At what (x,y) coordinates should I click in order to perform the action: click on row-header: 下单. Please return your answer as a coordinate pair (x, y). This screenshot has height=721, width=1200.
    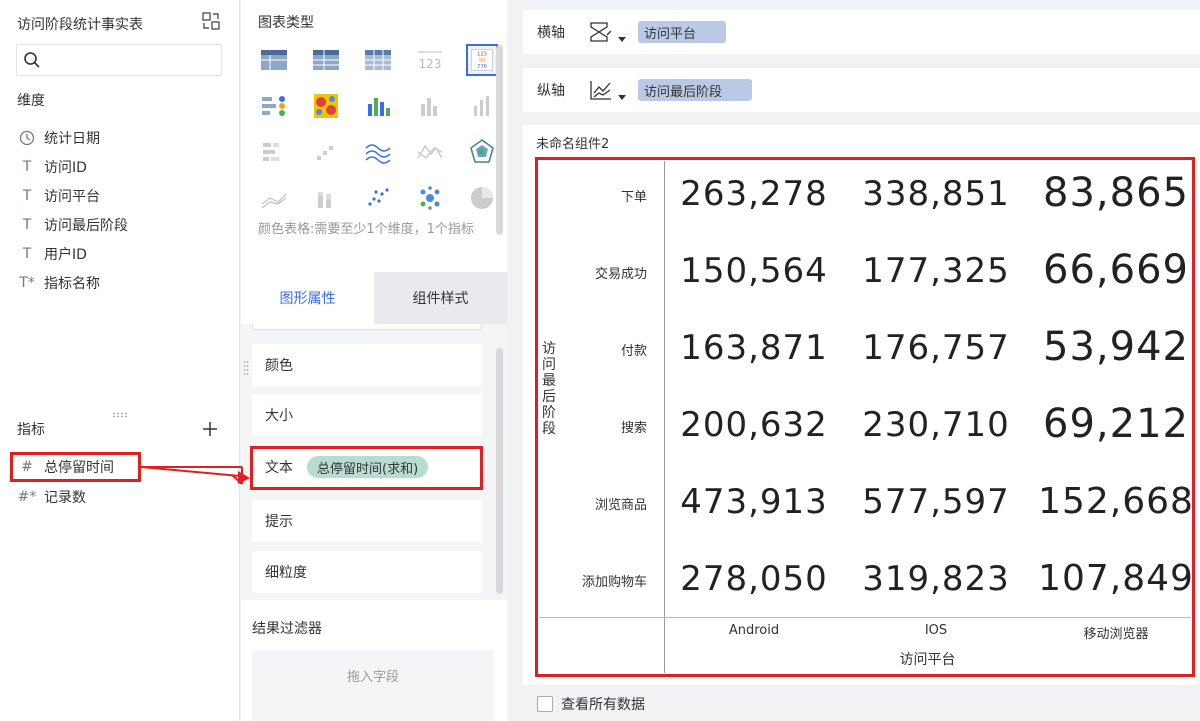
    Looking at the image, I should click on (633, 197).